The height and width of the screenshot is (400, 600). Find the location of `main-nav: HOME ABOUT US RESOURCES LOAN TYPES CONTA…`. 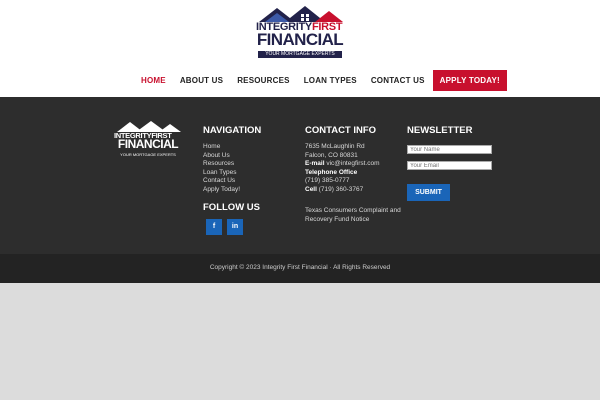

main-nav: HOME ABOUT US RESOURCES LOAN TYPES CONTA… is located at coordinates (320, 80).